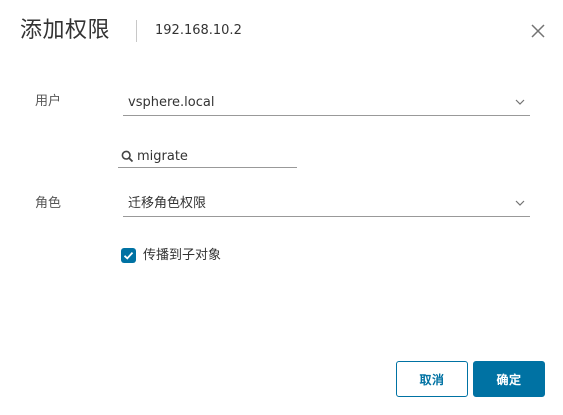  I want to click on dialog-subtitle: 192.168.10.2, so click(198, 30).